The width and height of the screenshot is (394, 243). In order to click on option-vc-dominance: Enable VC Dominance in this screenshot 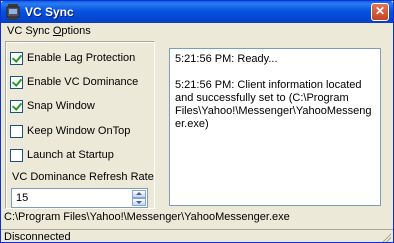, I will do `click(74, 82)`.